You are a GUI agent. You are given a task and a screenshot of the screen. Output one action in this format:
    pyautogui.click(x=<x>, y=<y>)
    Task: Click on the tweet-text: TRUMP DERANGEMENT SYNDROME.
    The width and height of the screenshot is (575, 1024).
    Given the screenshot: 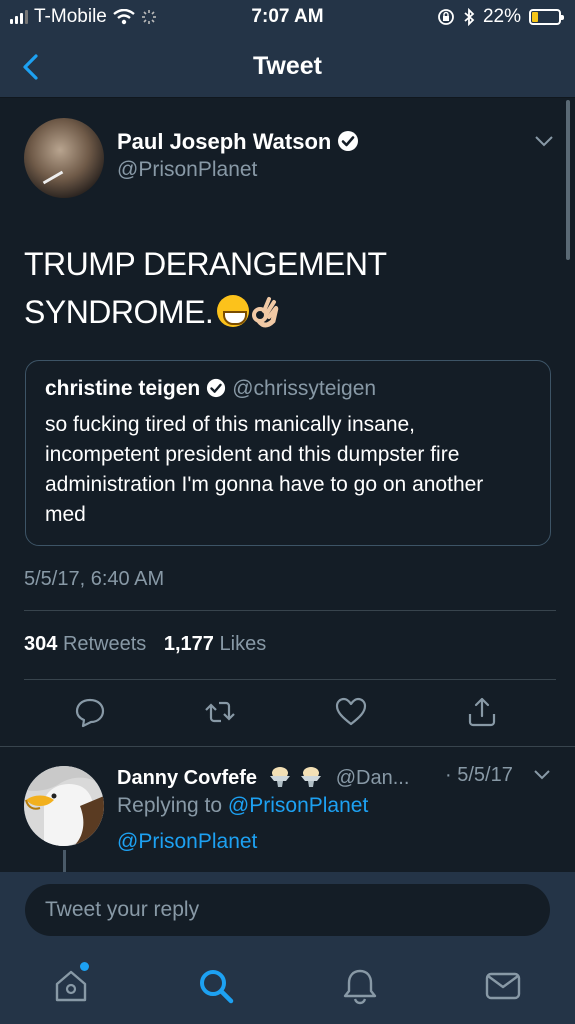 What is the action you would take?
    pyautogui.click(x=284, y=288)
    